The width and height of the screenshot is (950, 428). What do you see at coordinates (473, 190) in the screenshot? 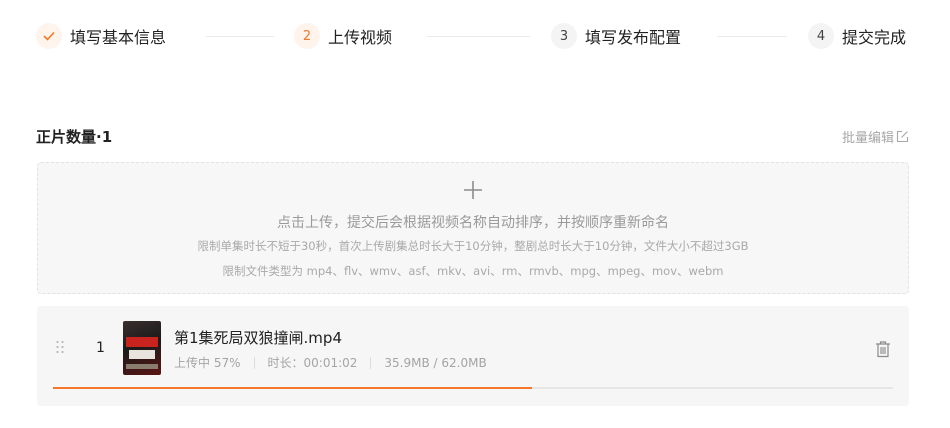
I see `plus-icon` at bounding box center [473, 190].